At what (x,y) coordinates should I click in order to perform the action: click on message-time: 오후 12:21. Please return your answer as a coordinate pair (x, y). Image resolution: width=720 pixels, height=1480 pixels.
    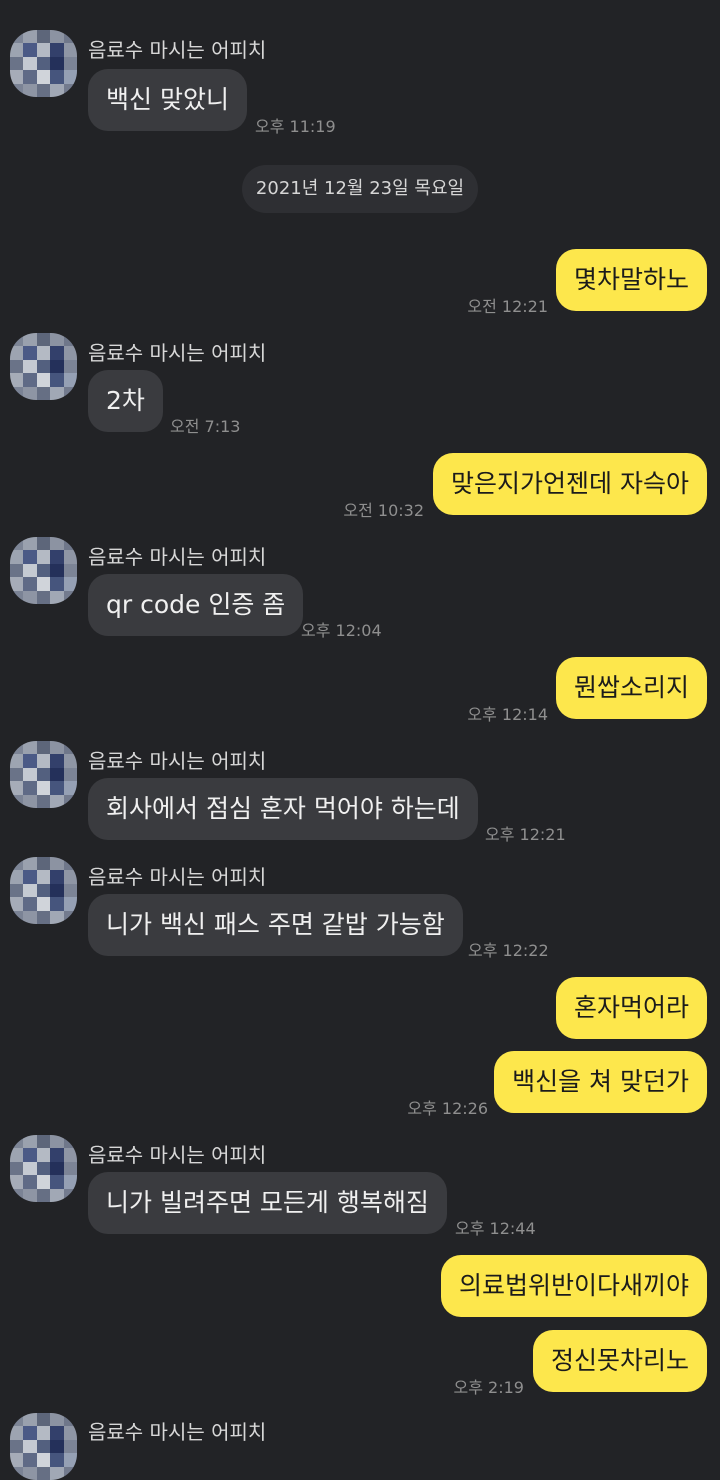
    Looking at the image, I should click on (525, 834).